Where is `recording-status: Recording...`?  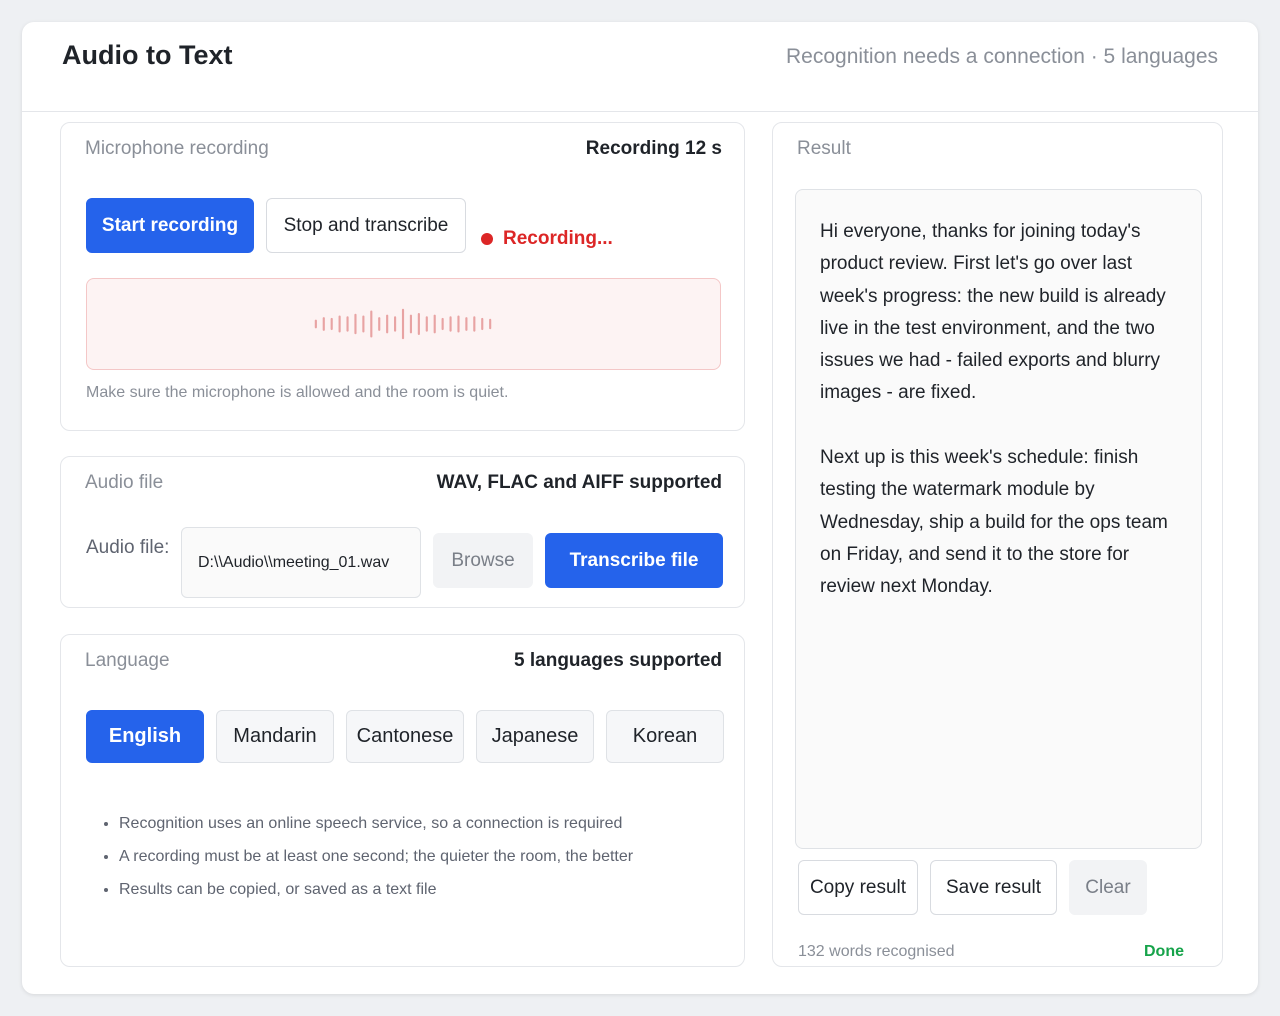 recording-status: Recording... is located at coordinates (547, 239).